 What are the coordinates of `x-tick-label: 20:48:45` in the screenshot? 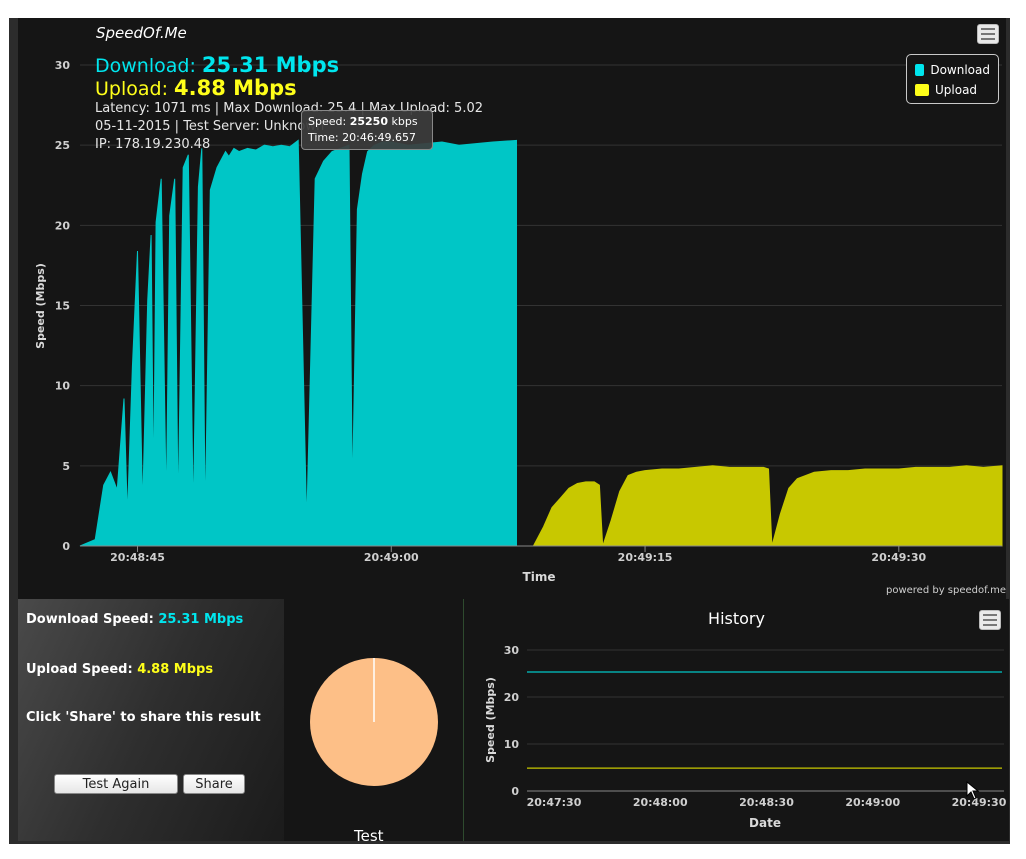 It's located at (137, 557).